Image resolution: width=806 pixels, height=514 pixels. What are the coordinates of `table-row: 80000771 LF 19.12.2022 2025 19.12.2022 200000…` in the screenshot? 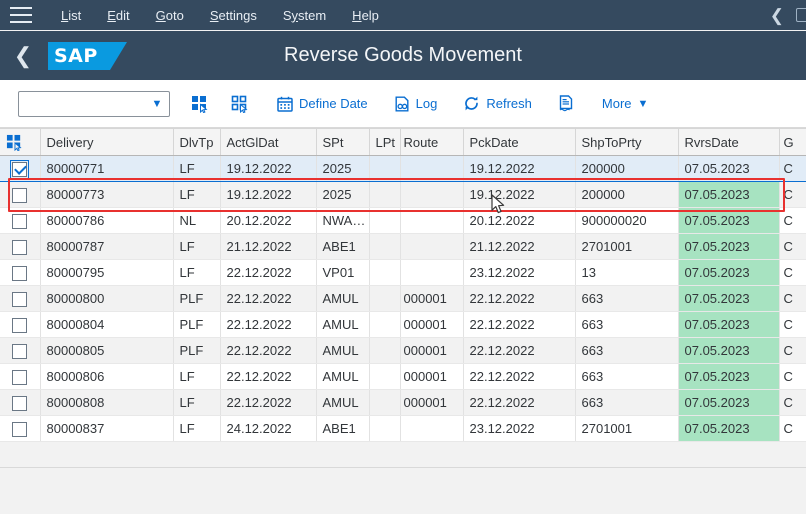 It's located at (403, 168).